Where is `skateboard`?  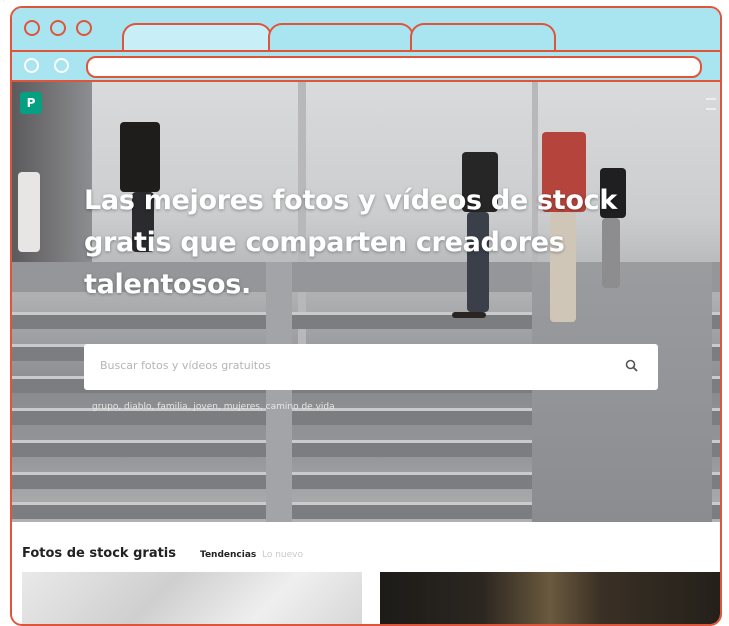
skateboard is located at coordinates (469, 315).